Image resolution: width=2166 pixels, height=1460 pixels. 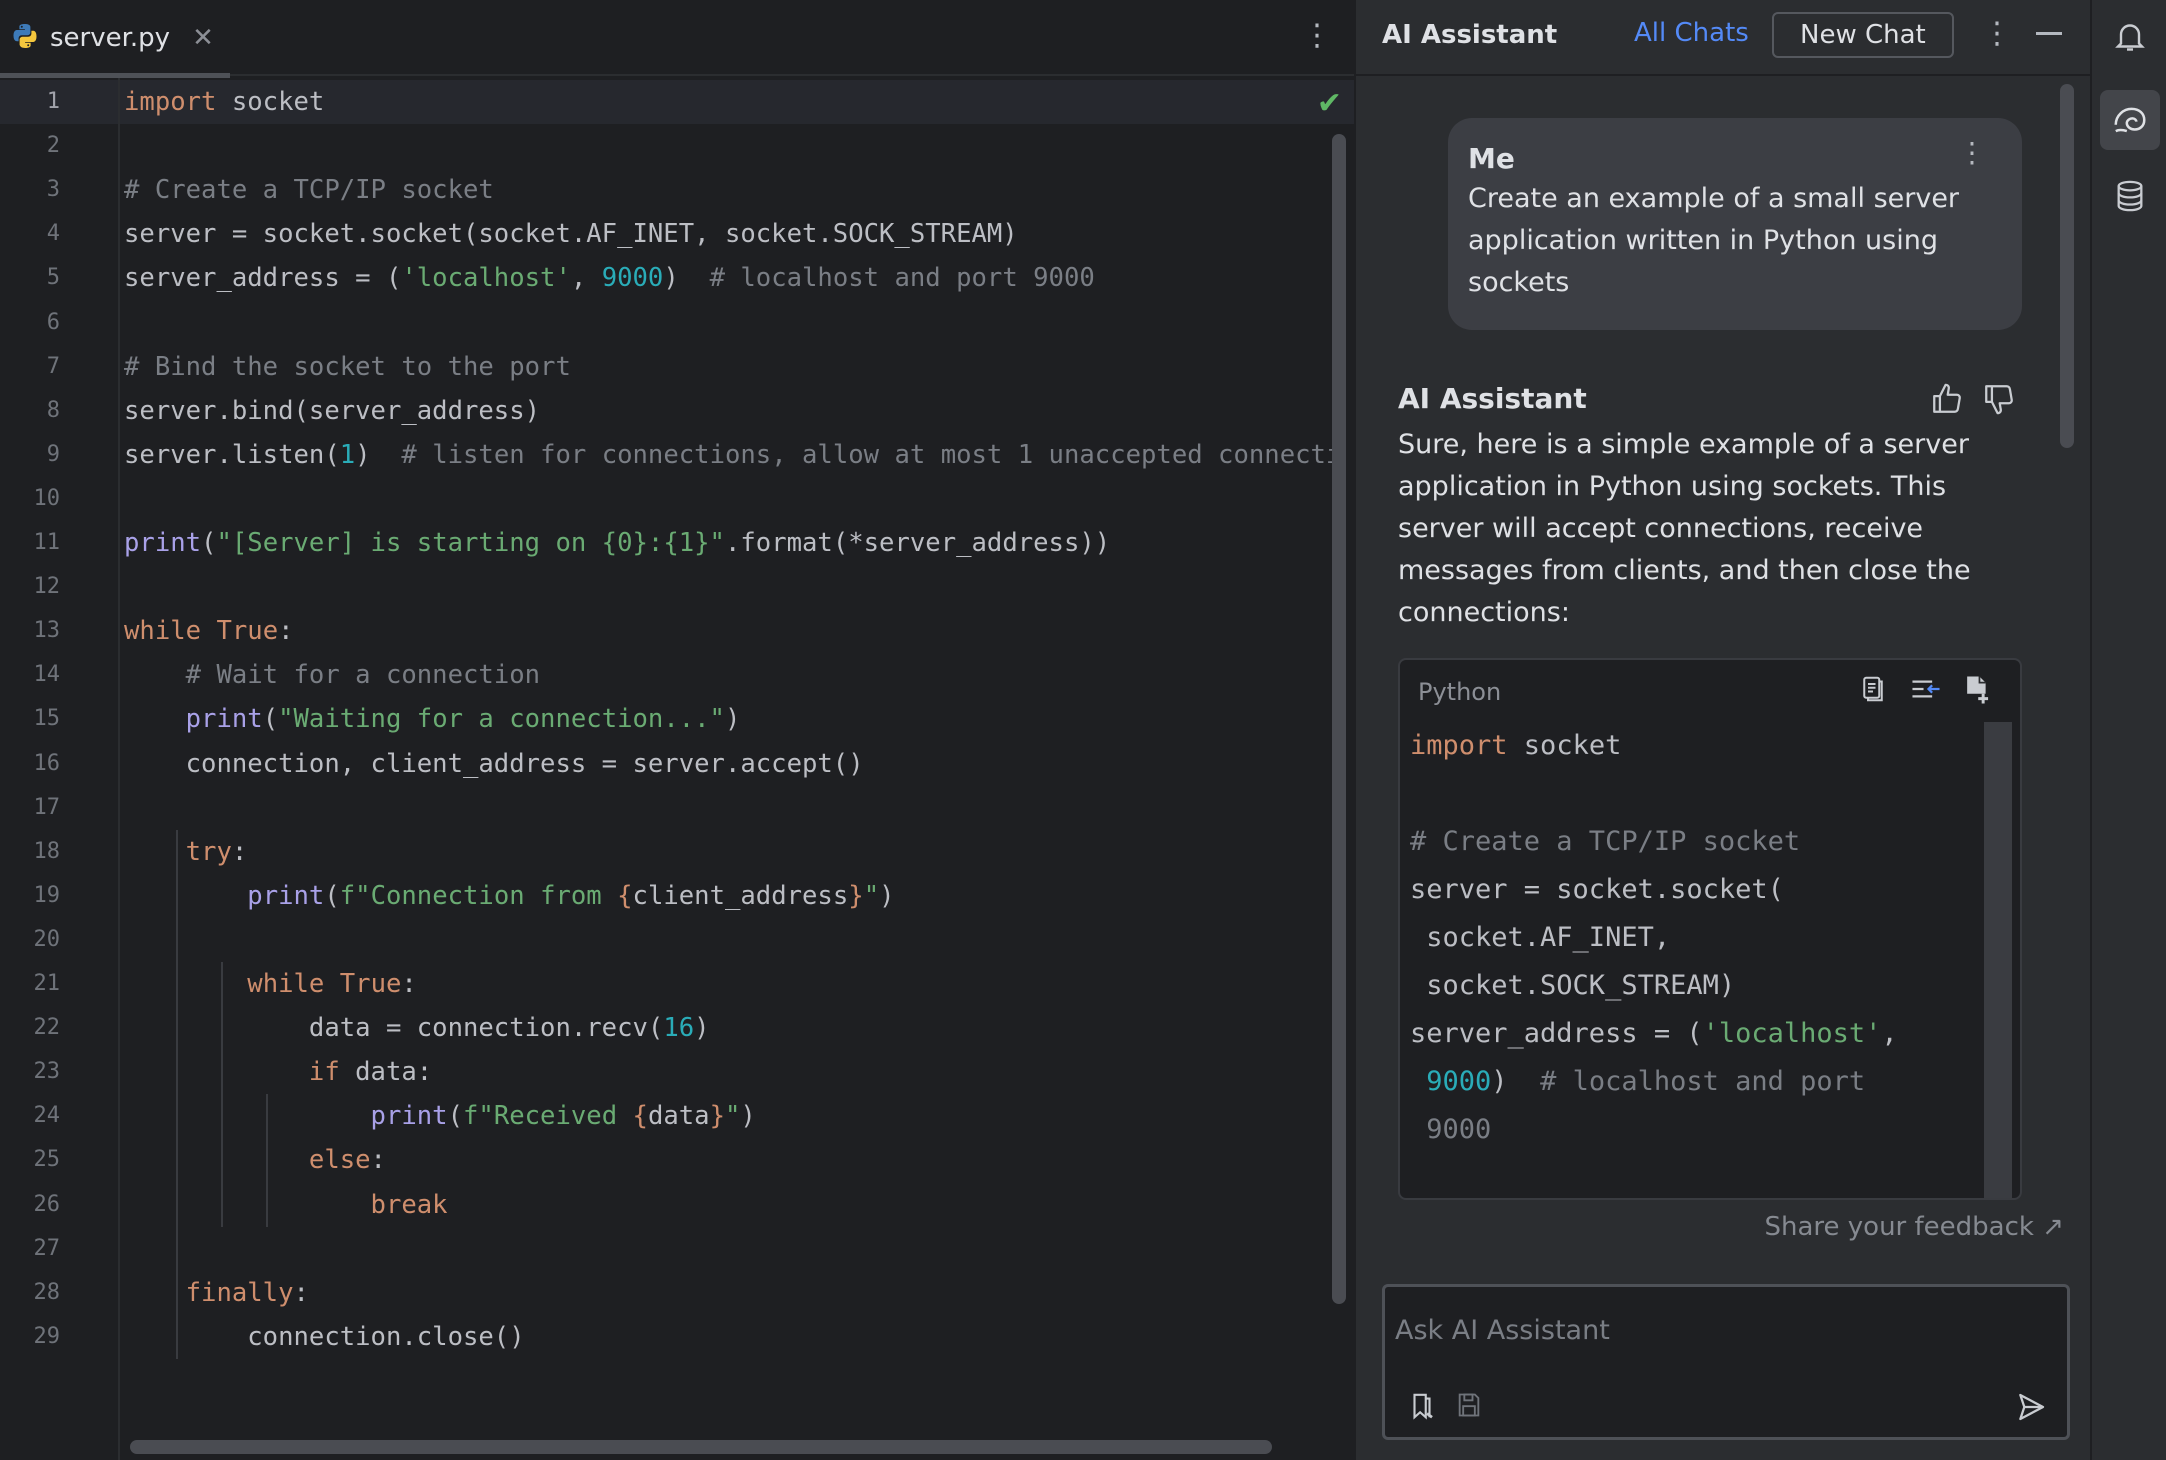 I want to click on editor-horizontal-scrollbar, so click(x=701, y=1447).